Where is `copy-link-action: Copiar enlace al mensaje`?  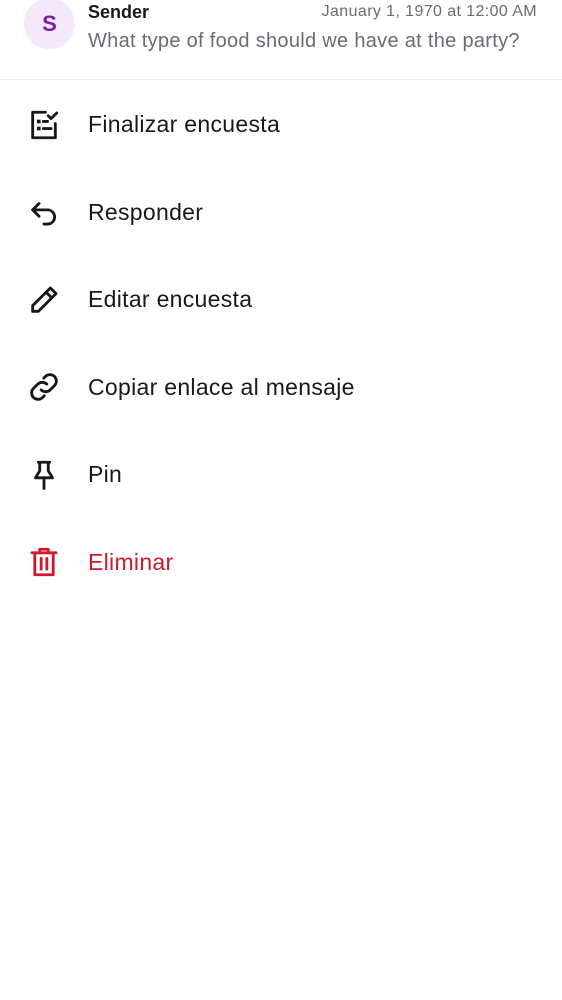 copy-link-action: Copiar enlace al mensaje is located at coordinates (281, 388).